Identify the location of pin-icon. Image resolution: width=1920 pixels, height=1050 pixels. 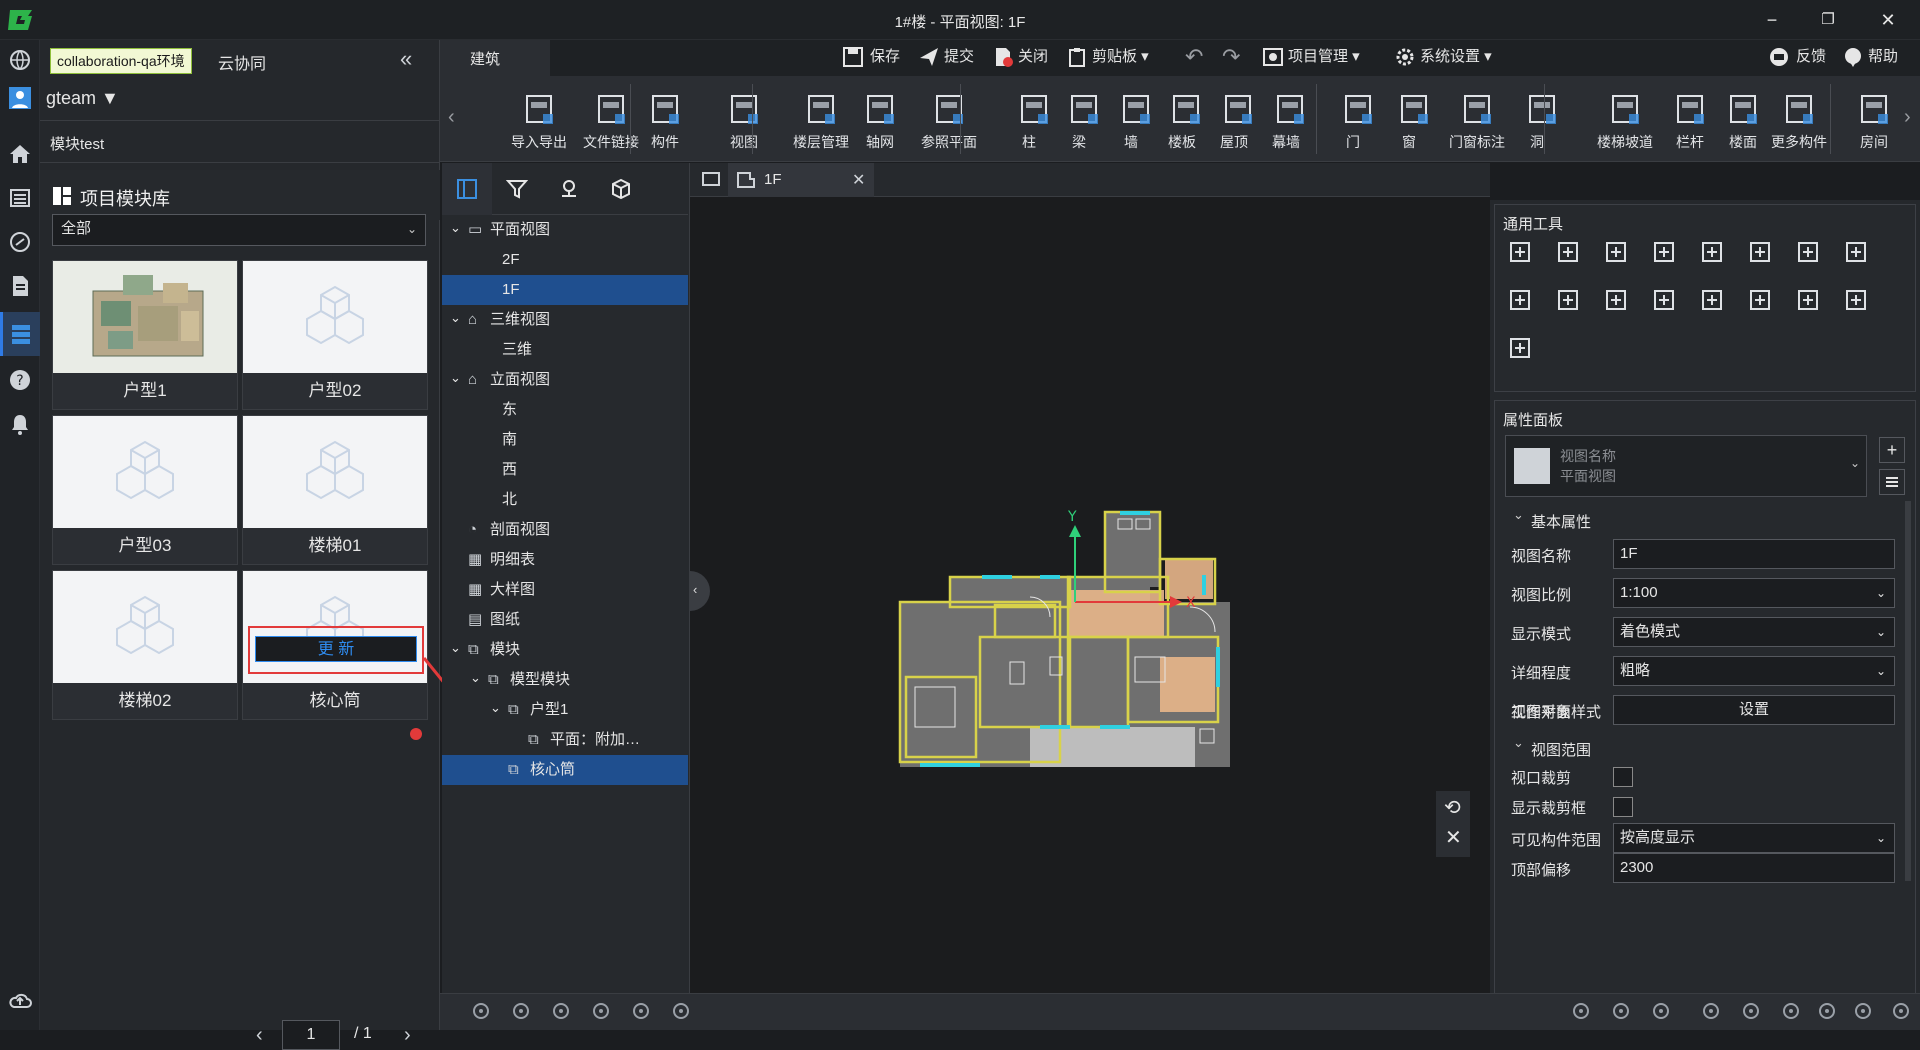
(1791, 1011).